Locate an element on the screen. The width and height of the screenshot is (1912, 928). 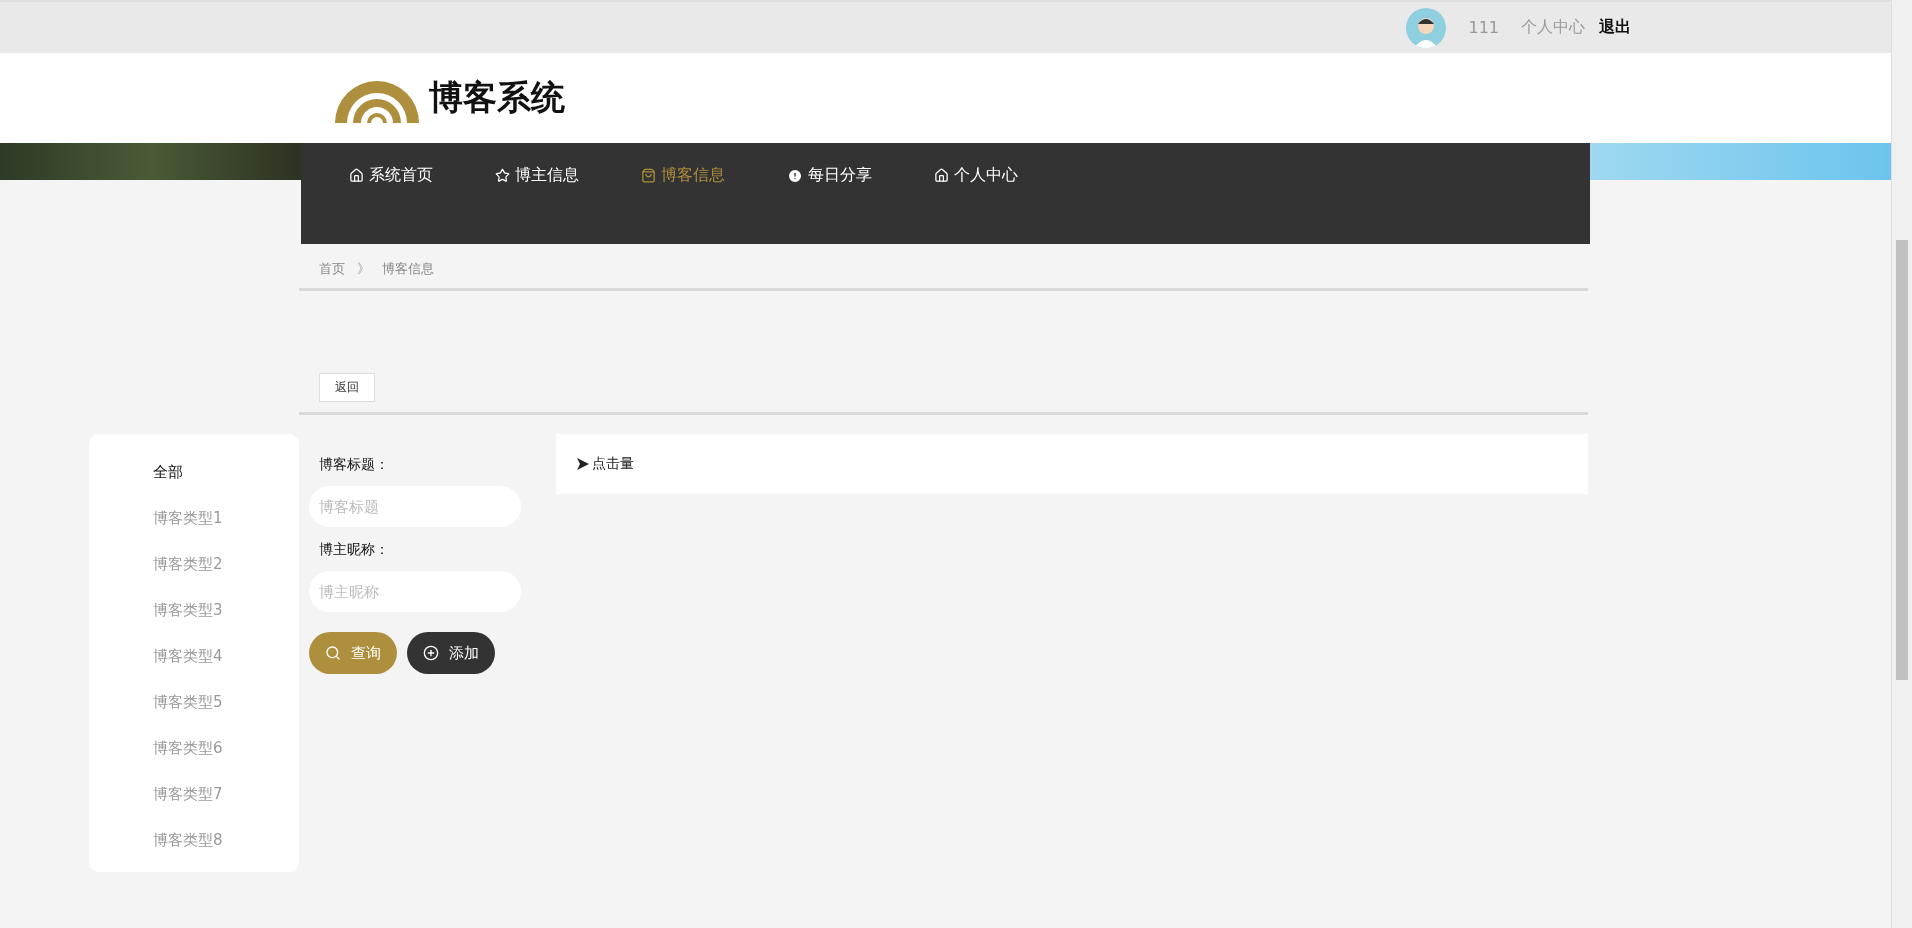
search-icon is located at coordinates (333, 653).